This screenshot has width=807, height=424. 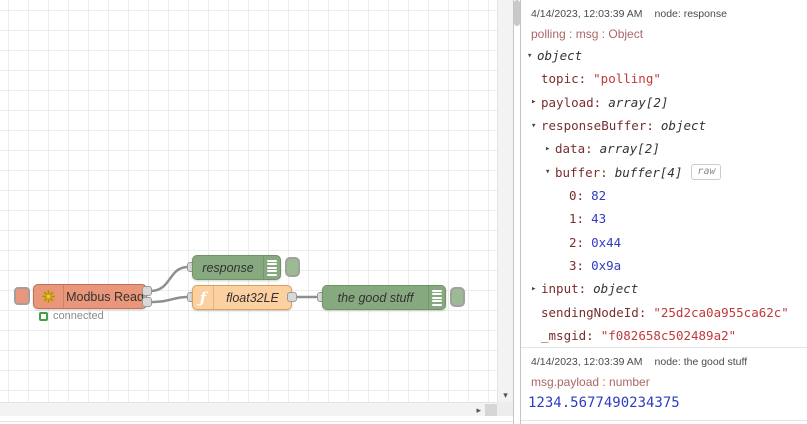 I want to click on wire-modbus-function, so click(x=169, y=299).